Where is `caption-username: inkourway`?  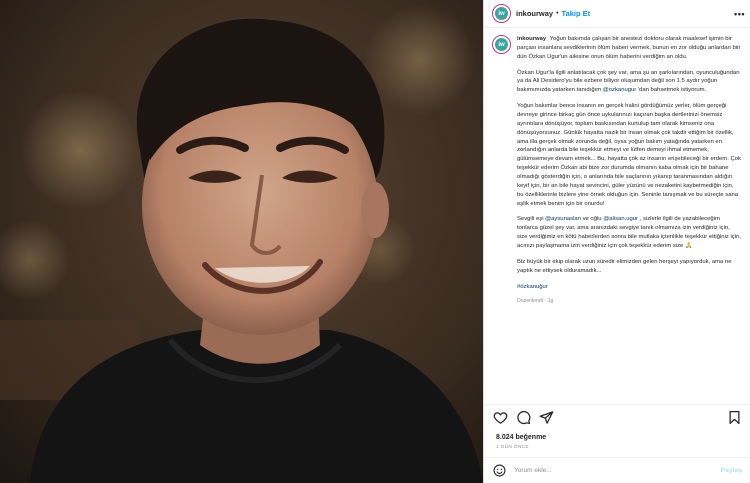
caption-username: inkourway is located at coordinates (531, 39).